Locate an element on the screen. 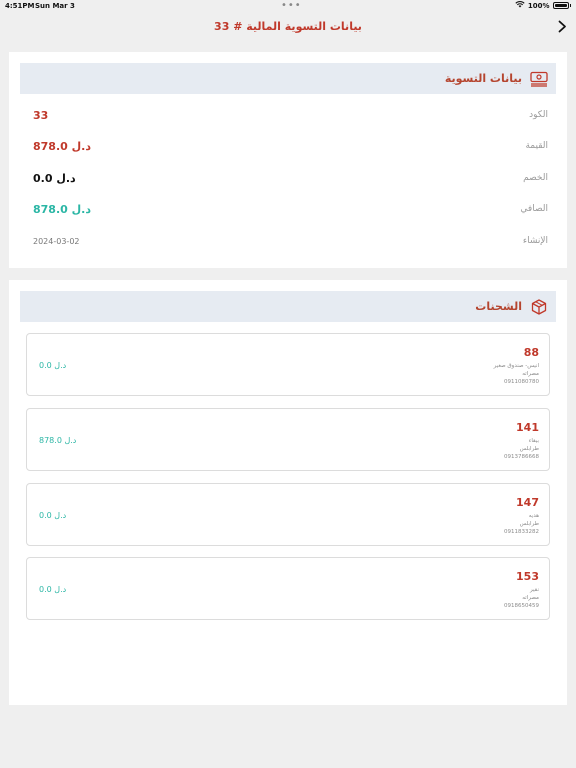 The image size is (576, 768). field-net: 878.0 د.ل الصافي is located at coordinates (290, 209).